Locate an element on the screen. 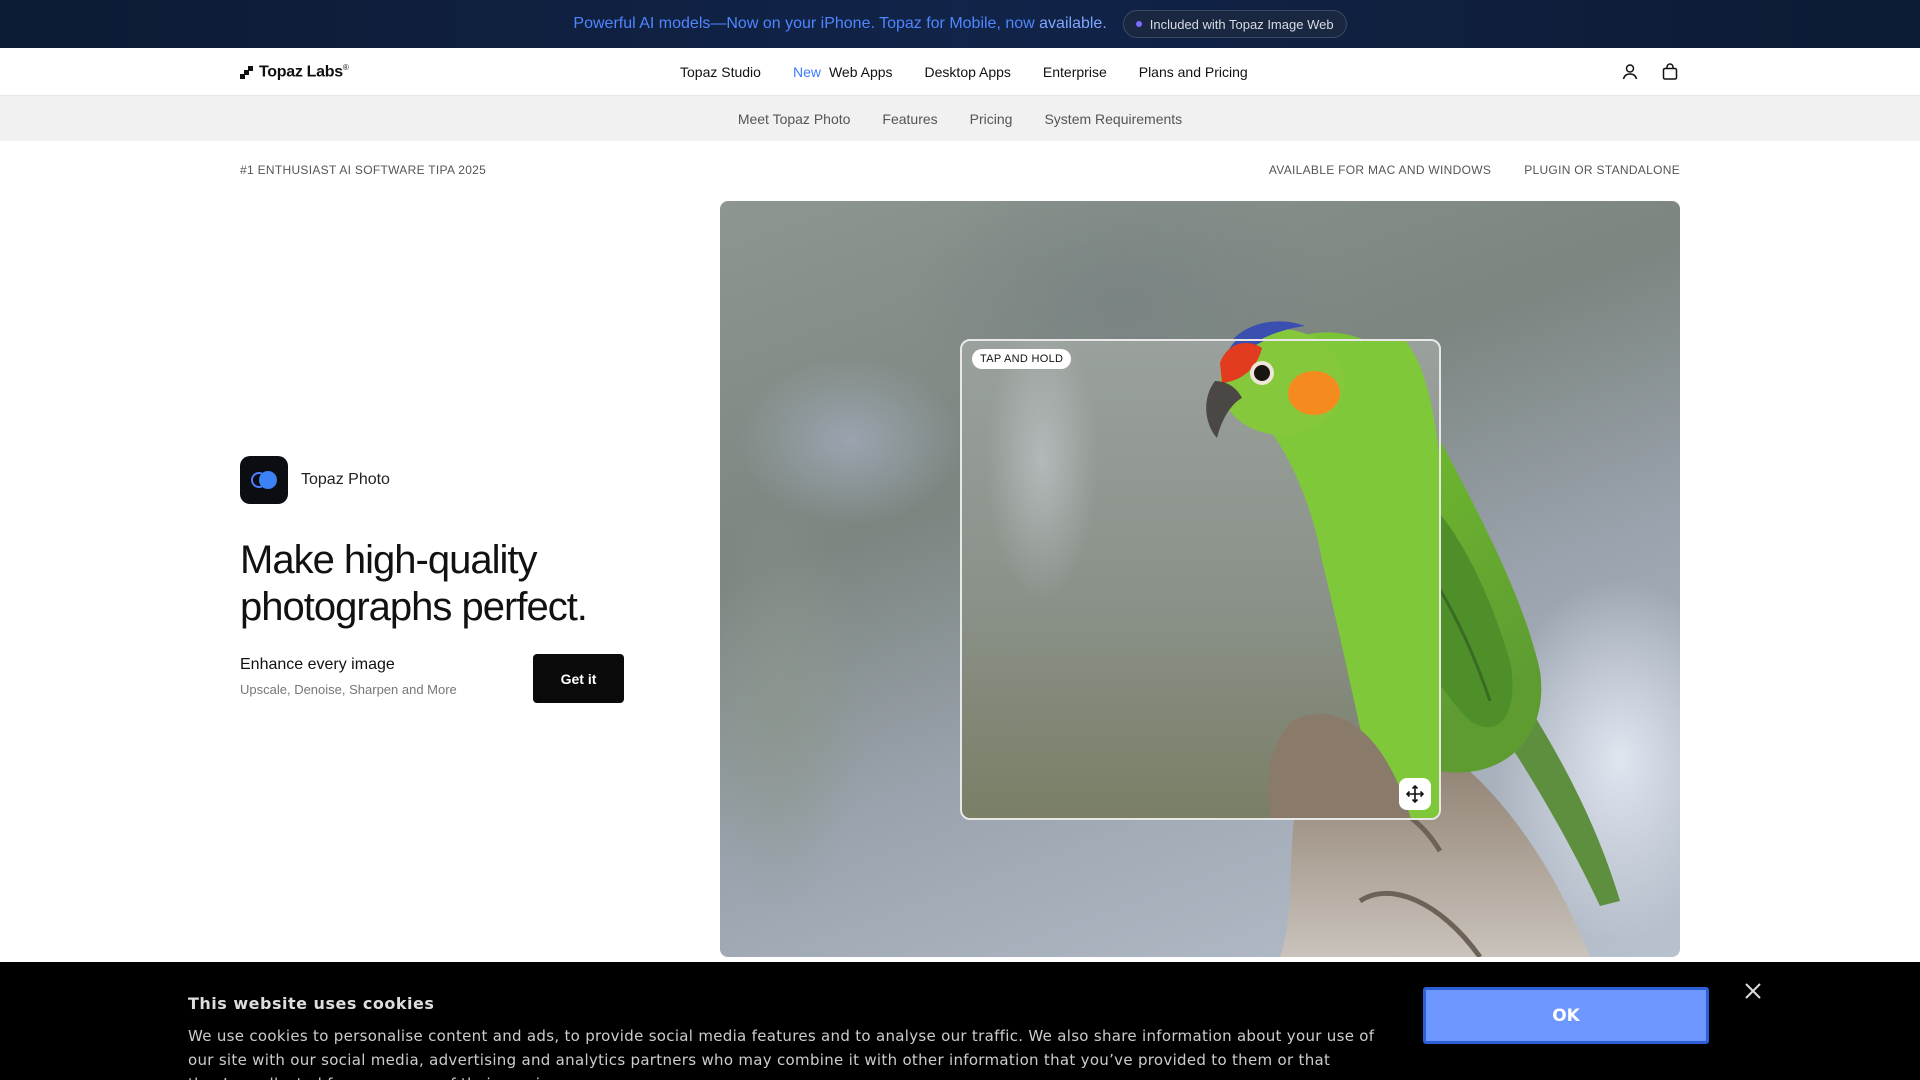 The height and width of the screenshot is (1080, 1920). cookie-title: This website uses cookies is located at coordinates (311, 1003).